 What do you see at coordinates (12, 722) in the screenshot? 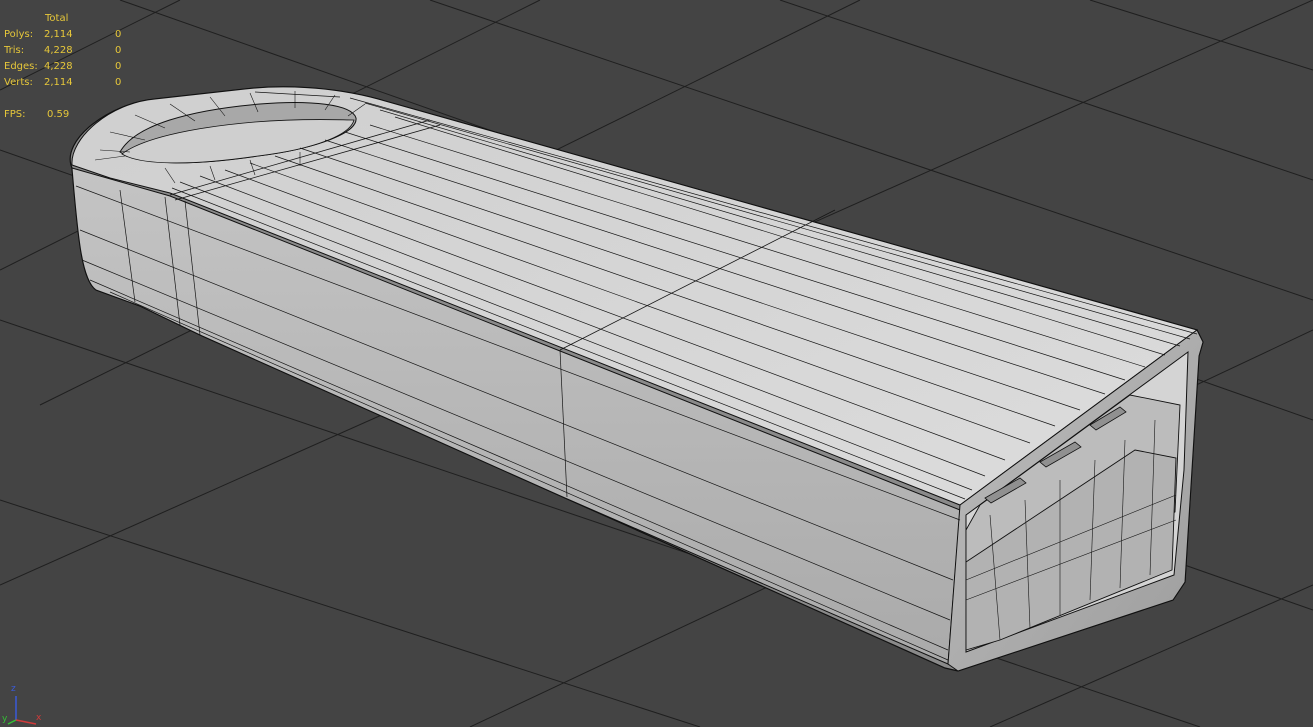
I see `y-axis-line` at bounding box center [12, 722].